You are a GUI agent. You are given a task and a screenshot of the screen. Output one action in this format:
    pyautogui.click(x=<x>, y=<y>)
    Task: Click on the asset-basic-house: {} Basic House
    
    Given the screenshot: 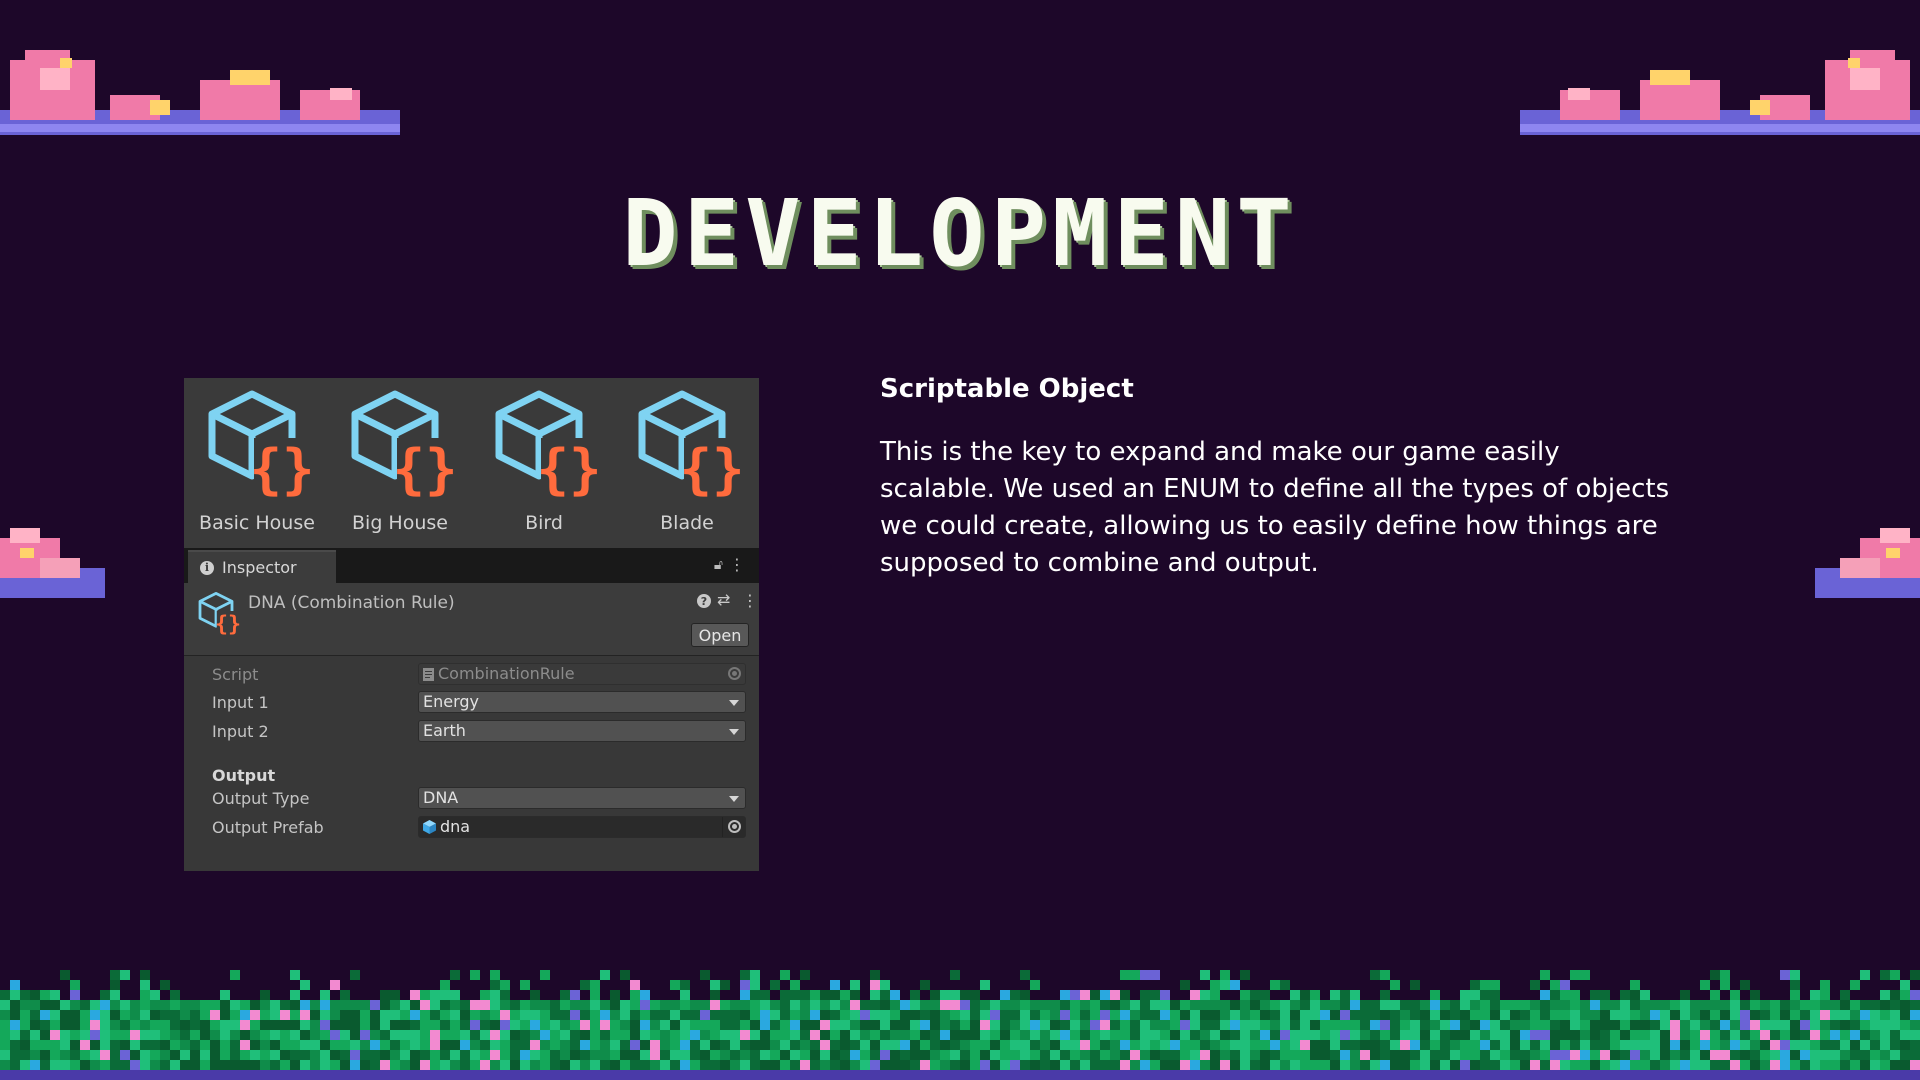 What is the action you would take?
    pyautogui.click(x=257, y=461)
    